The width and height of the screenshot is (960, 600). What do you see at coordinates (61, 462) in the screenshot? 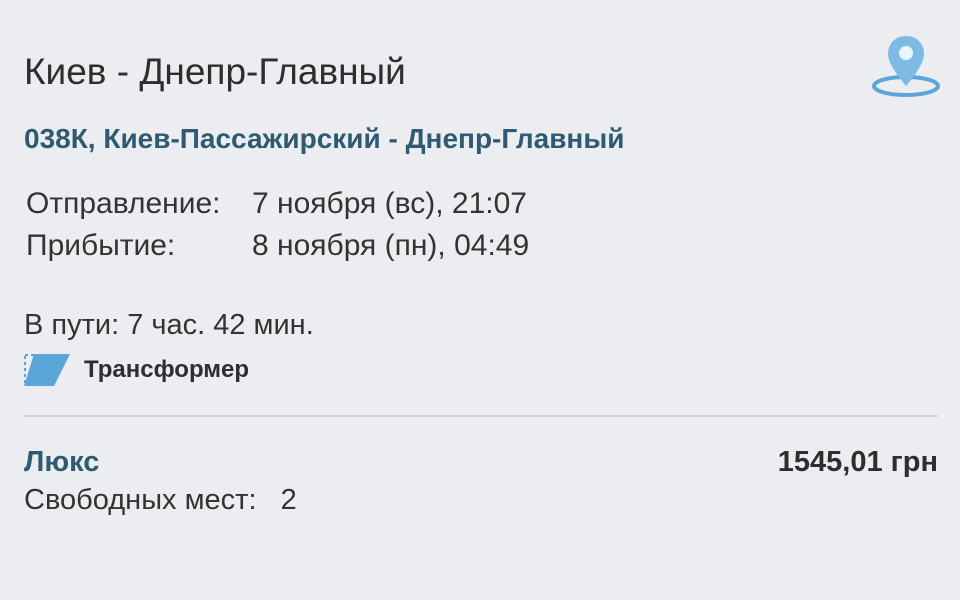
I see `seat-class-name: Люкс` at bounding box center [61, 462].